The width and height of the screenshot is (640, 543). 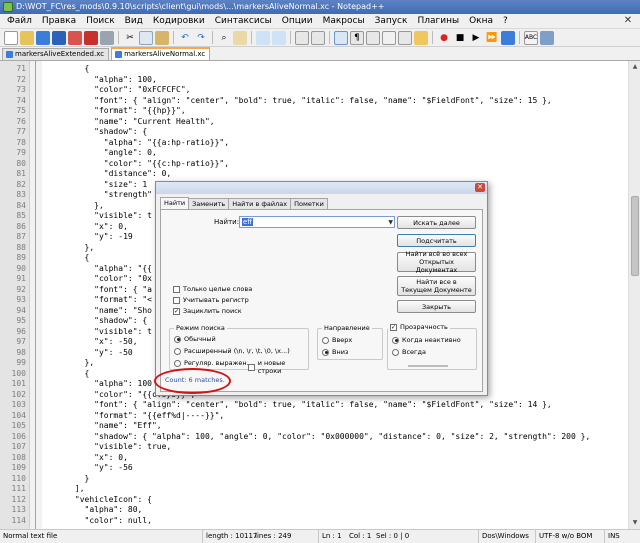 I want to click on save-all-icon, so click(x=59, y=37).